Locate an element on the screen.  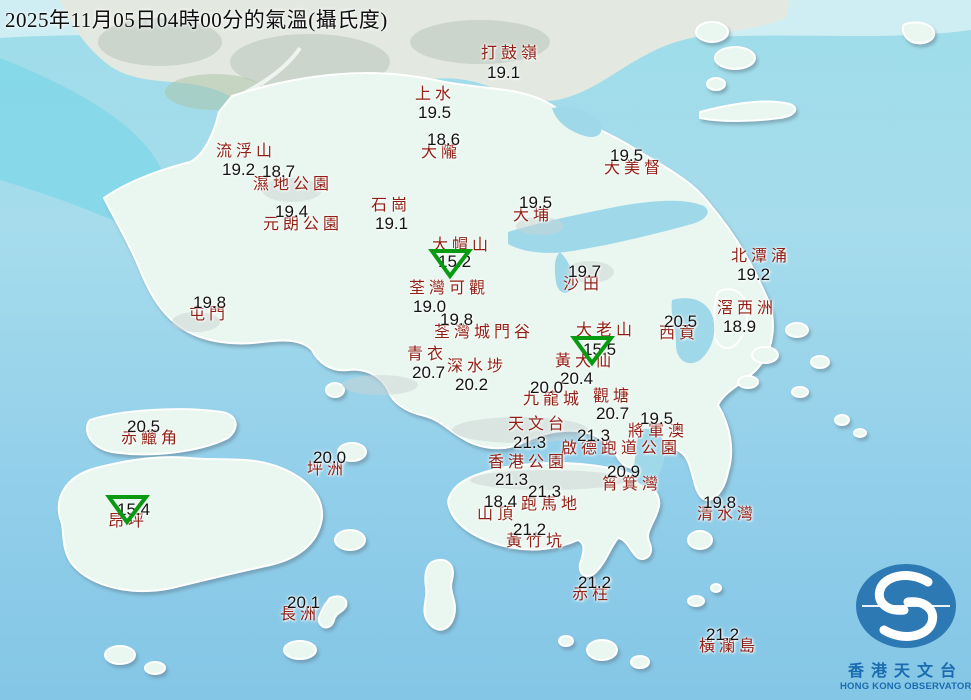
logo-chinese-text: 香港天文台 is located at coordinates (905, 671).